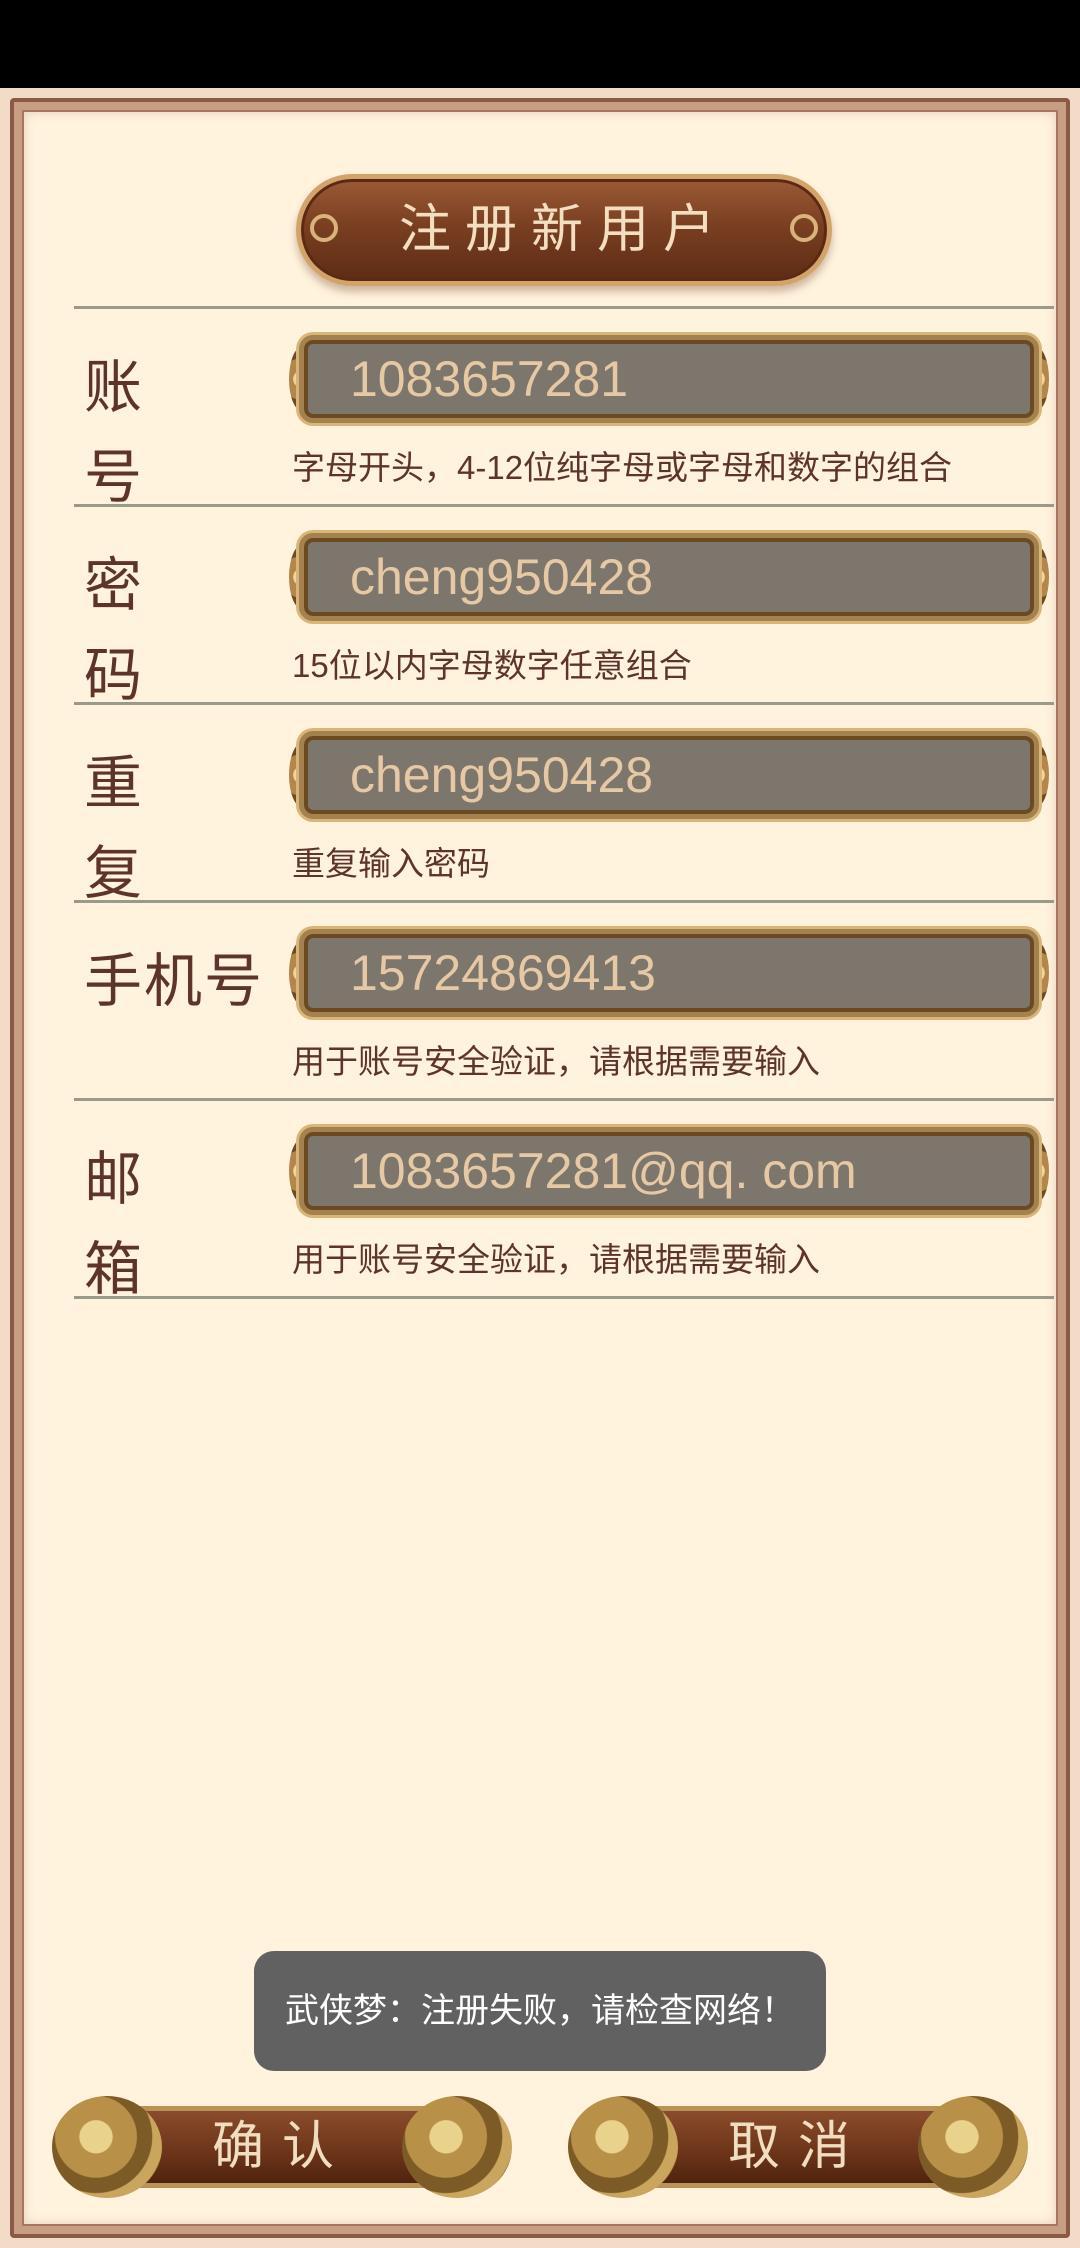 Image resolution: width=1080 pixels, height=2248 pixels. I want to click on cancel-button: 取消, so click(798, 2147).